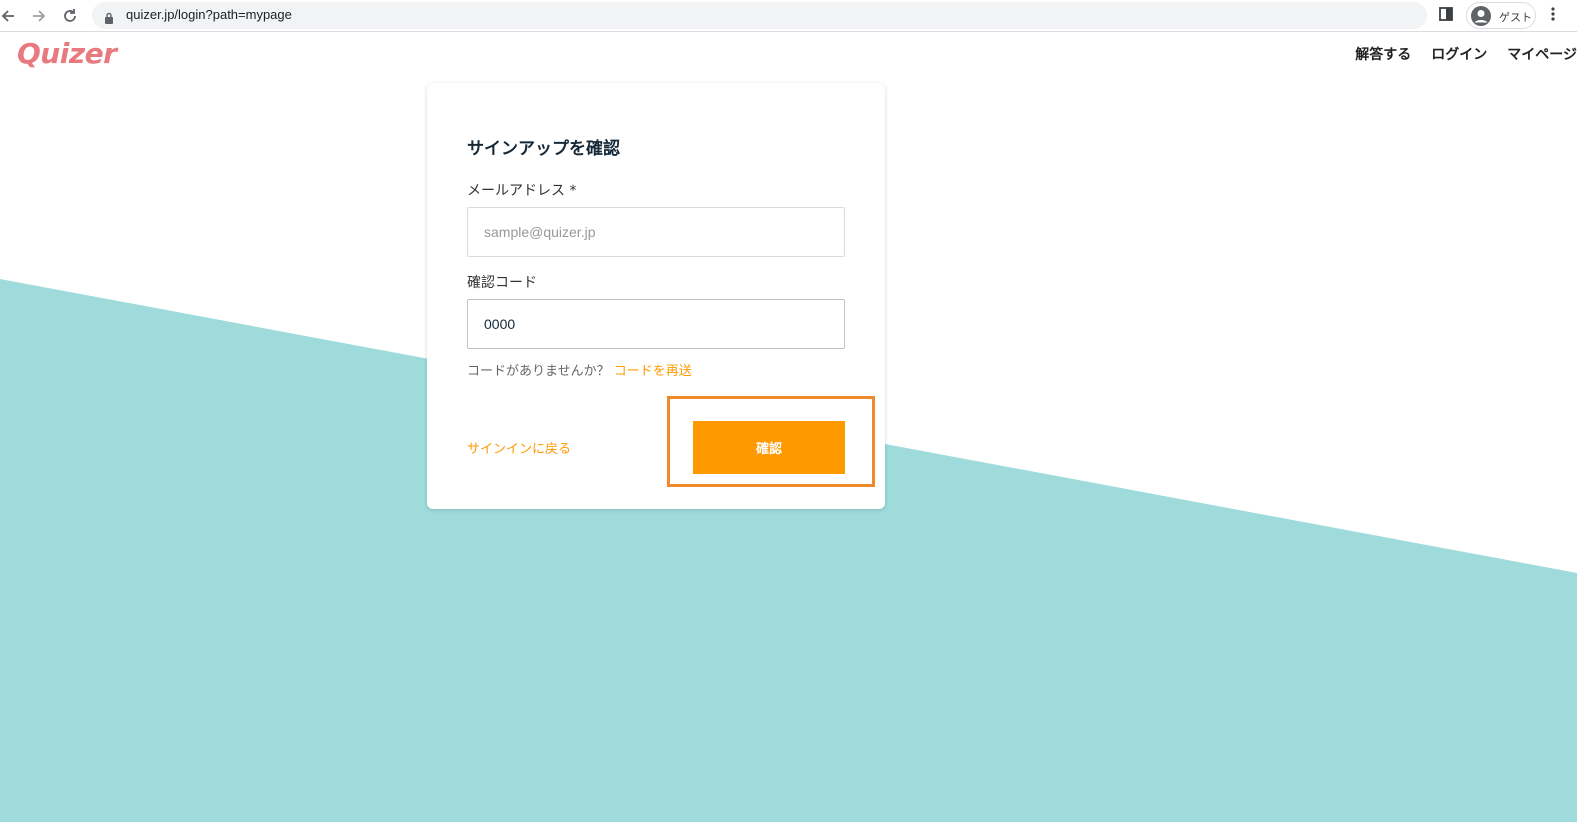 The image size is (1577, 822). Describe the element at coordinates (209, 14) in the screenshot. I see `url-text: quizer.jp/login?path=mypage` at that location.